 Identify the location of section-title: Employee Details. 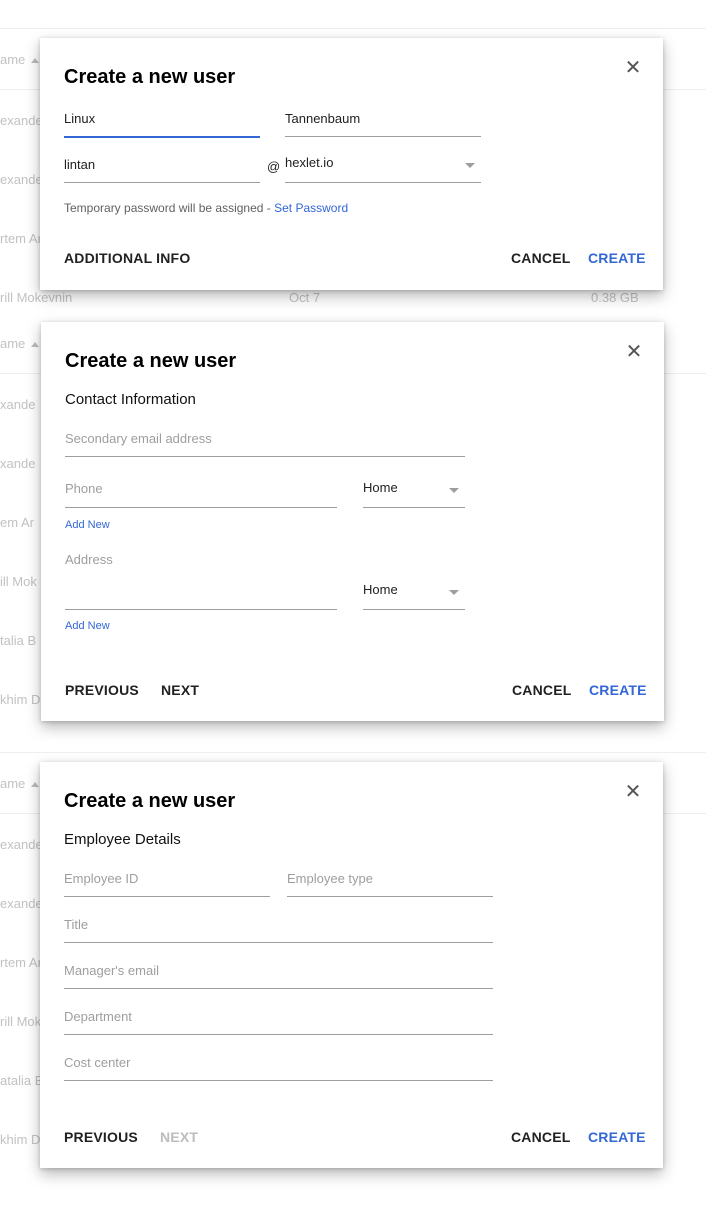
(122, 839).